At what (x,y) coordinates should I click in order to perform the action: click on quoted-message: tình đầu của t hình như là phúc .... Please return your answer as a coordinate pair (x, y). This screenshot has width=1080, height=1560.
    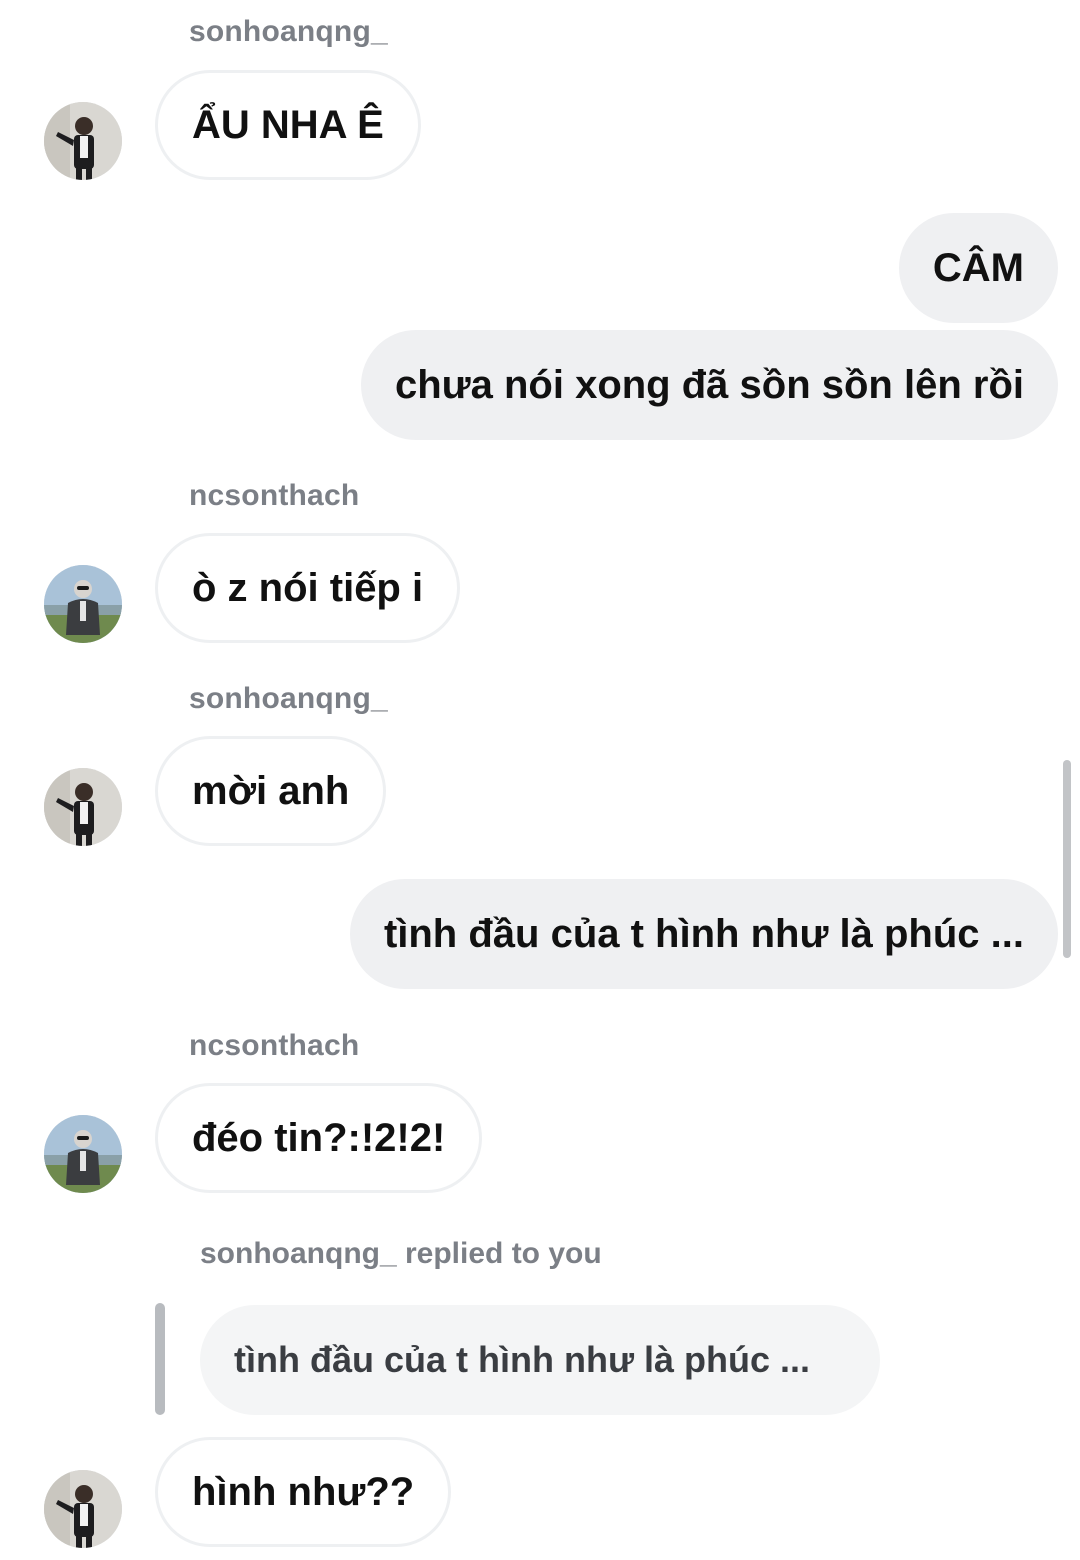
    Looking at the image, I should click on (540, 1360).